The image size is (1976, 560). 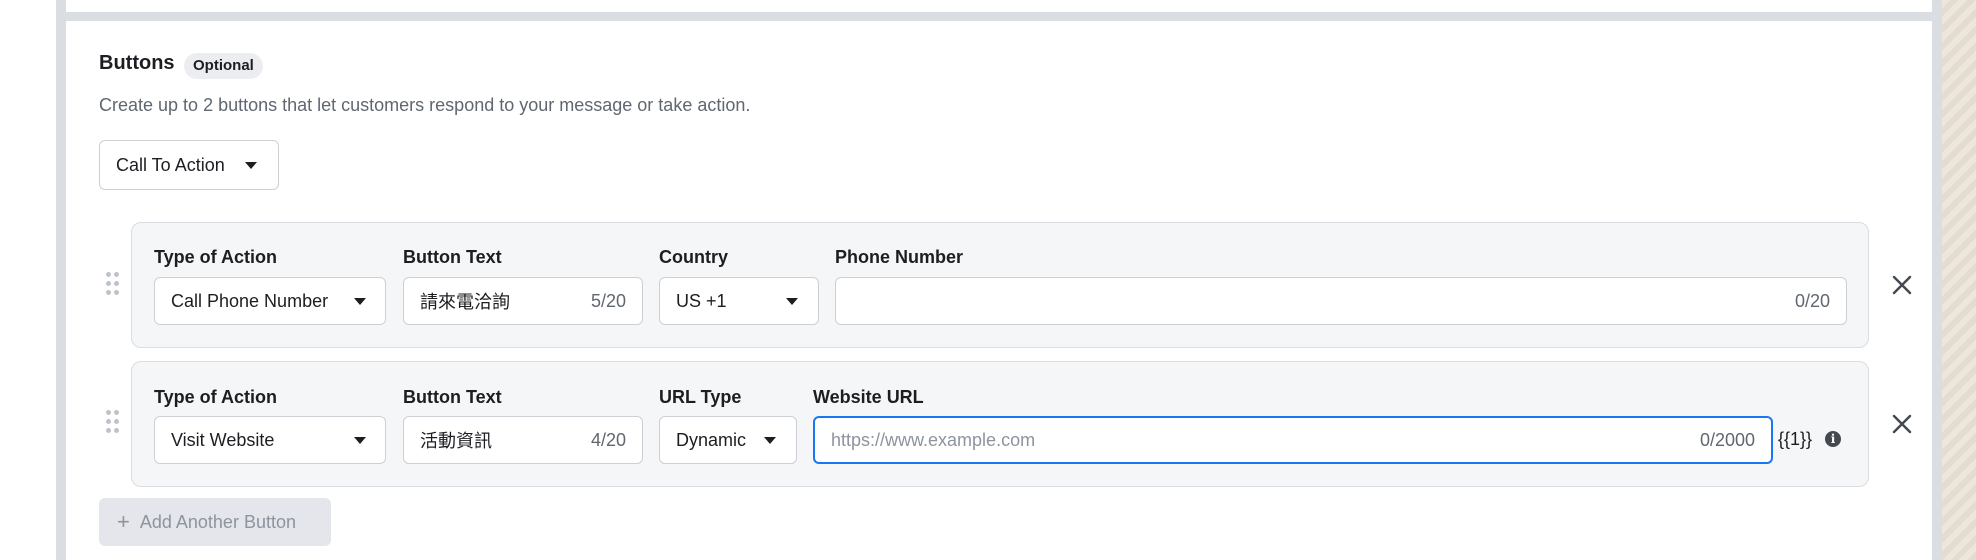 I want to click on website-url-placeholder: https://www.example.com, so click(x=933, y=439).